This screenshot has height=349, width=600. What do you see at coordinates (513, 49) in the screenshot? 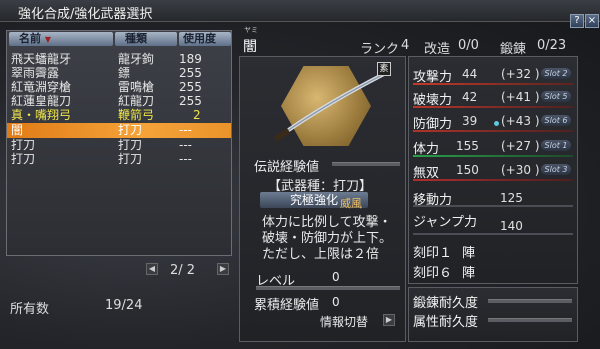
I see `tanren-label: 鍛錬` at bounding box center [513, 49].